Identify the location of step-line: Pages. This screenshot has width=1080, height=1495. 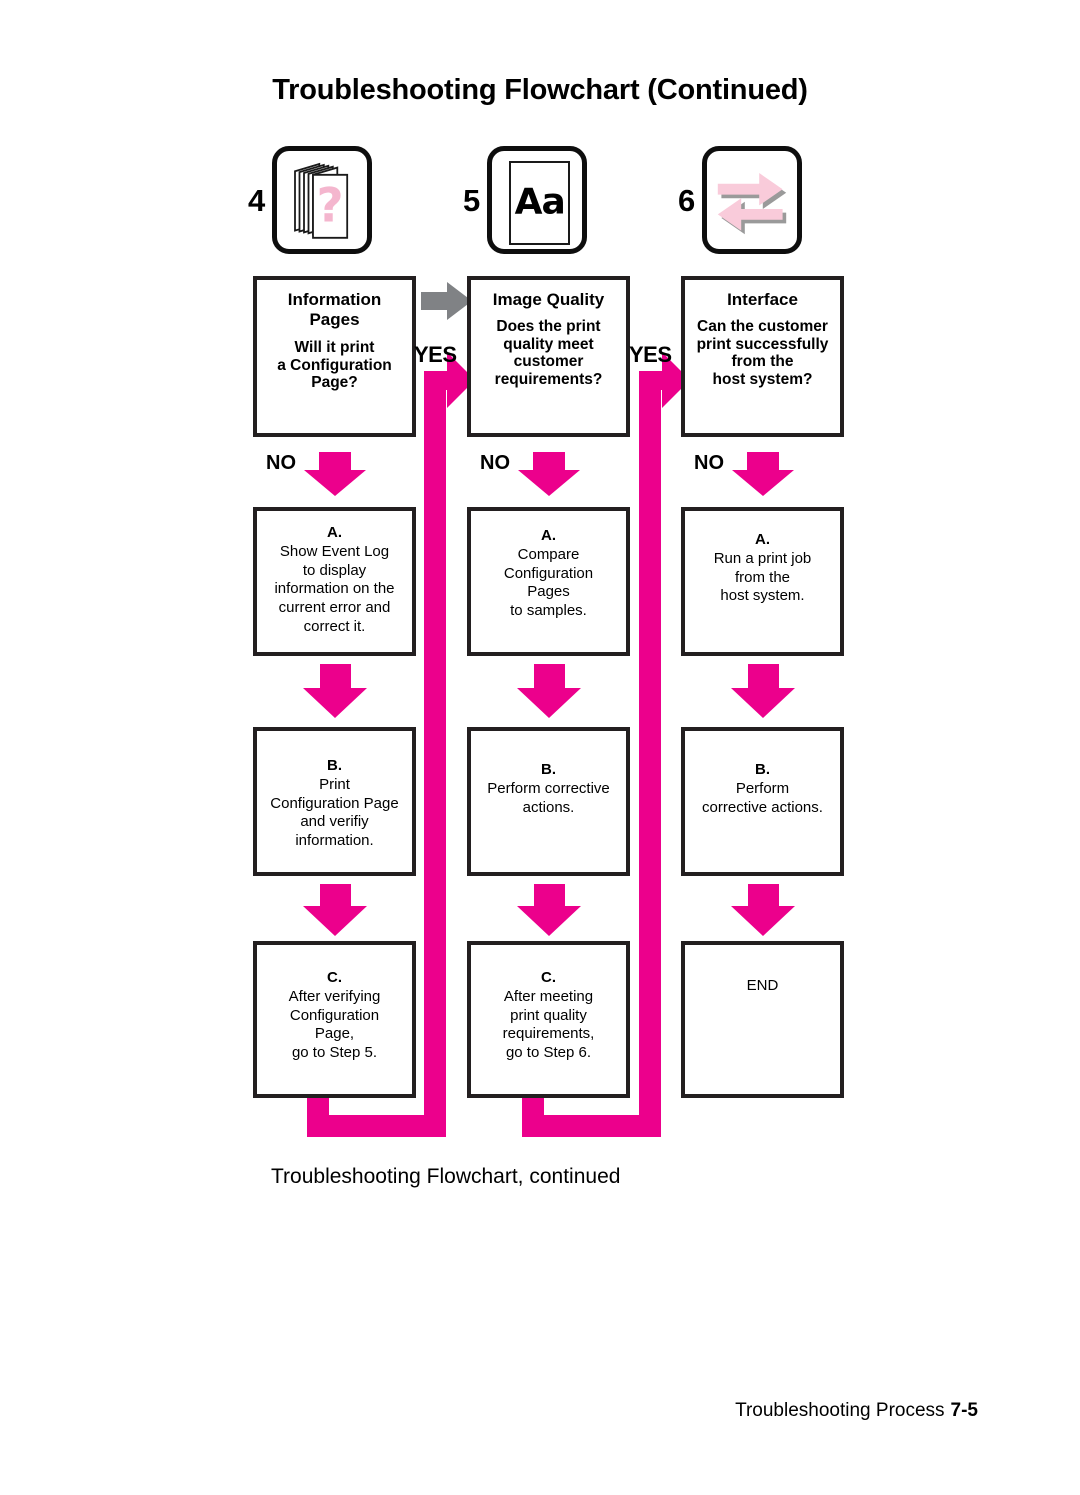
(548, 592).